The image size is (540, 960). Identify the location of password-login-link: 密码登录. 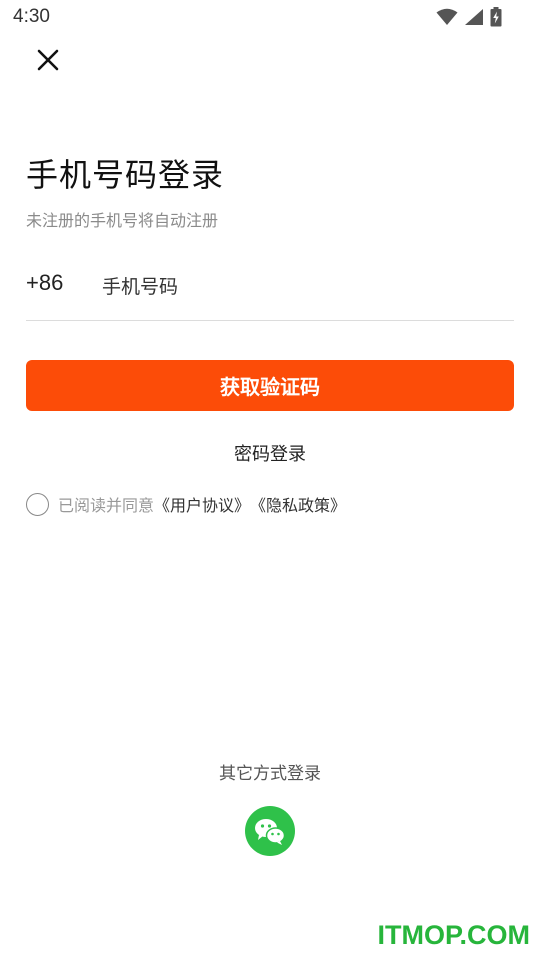
(270, 453).